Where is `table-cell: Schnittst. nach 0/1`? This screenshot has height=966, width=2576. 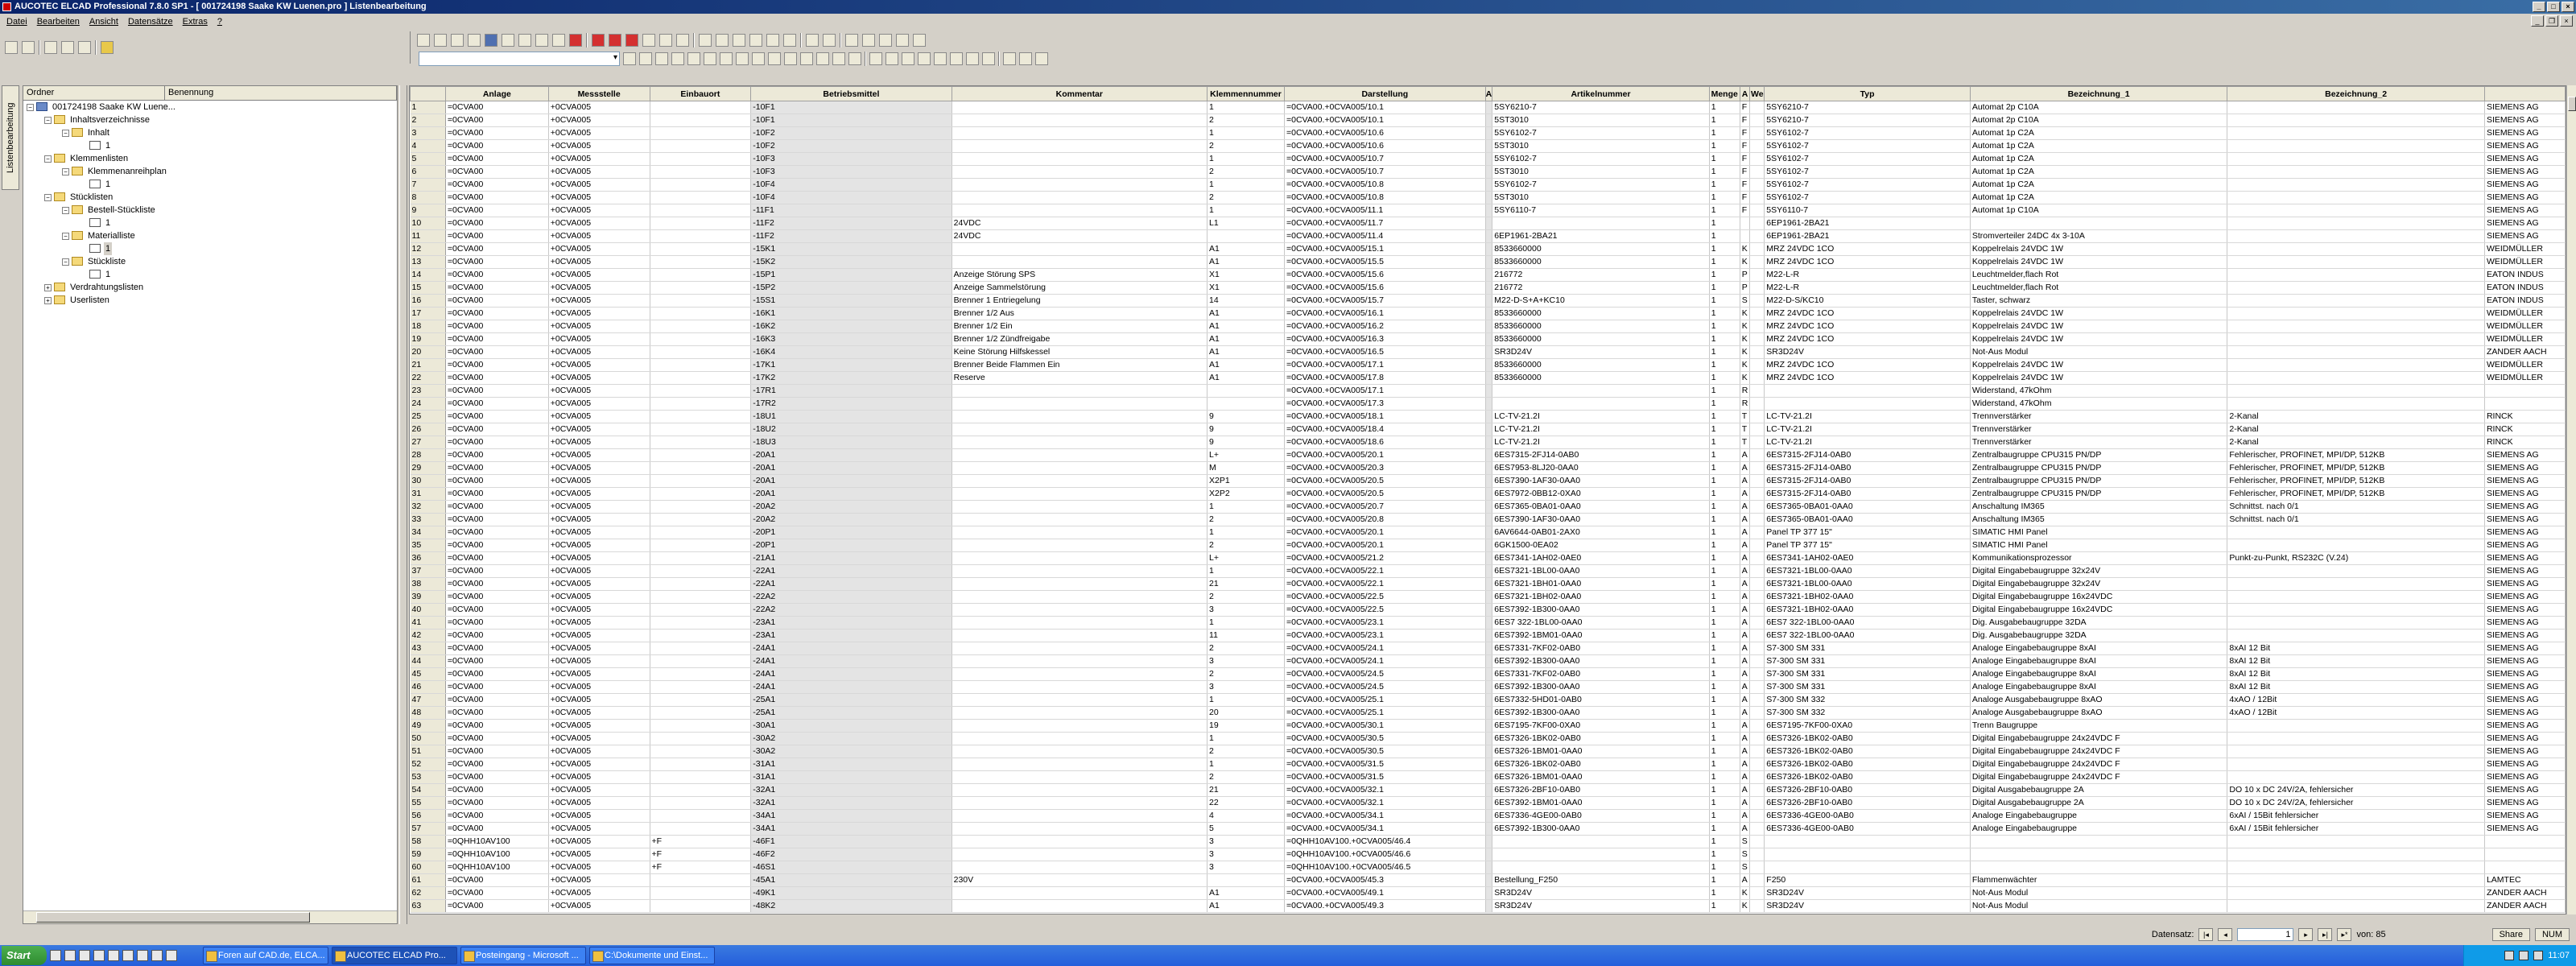 table-cell: Schnittst. nach 0/1 is located at coordinates (2356, 507).